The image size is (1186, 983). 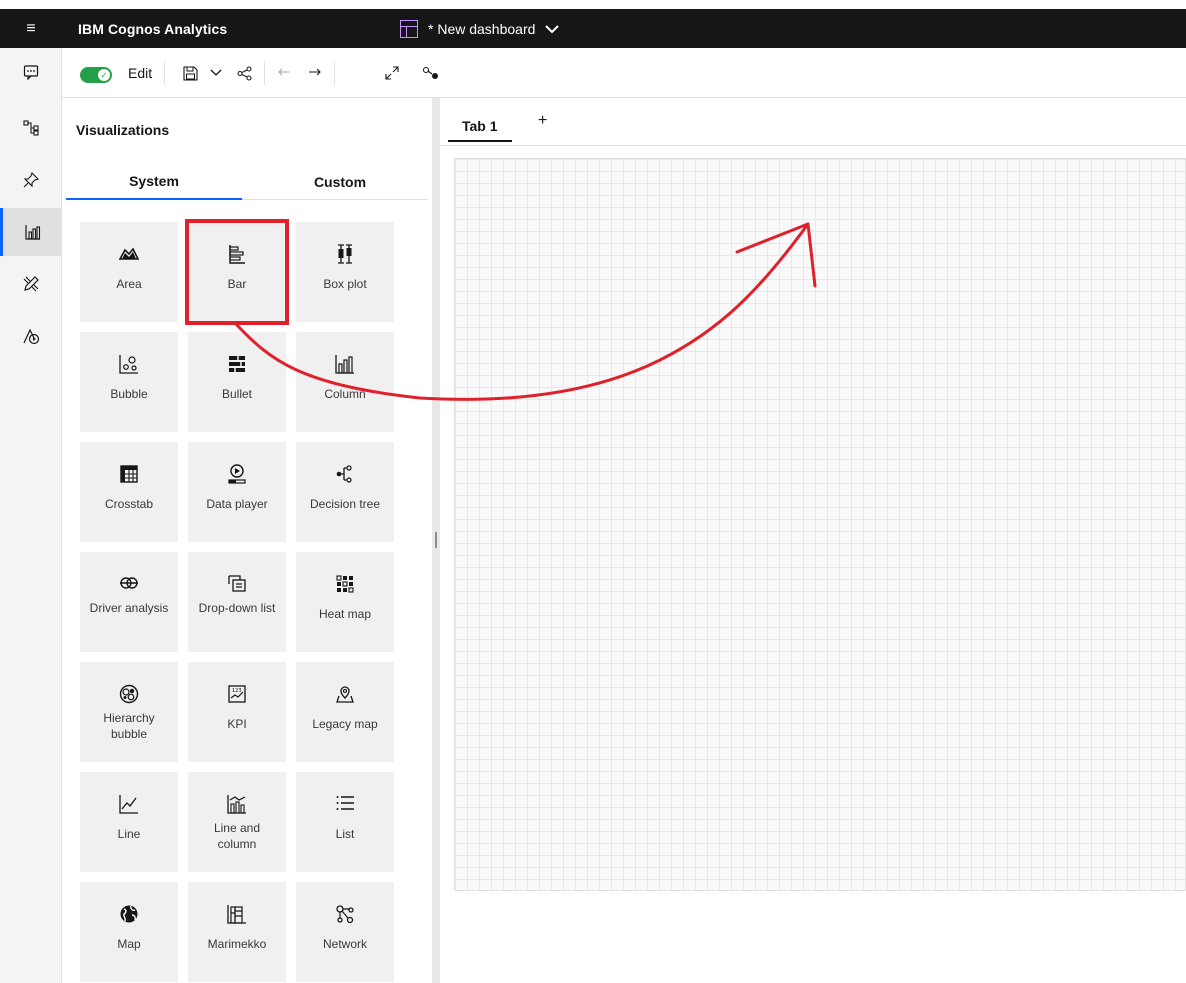 What do you see at coordinates (237, 712) in the screenshot?
I see `tile-kpi: 123 KPI` at bounding box center [237, 712].